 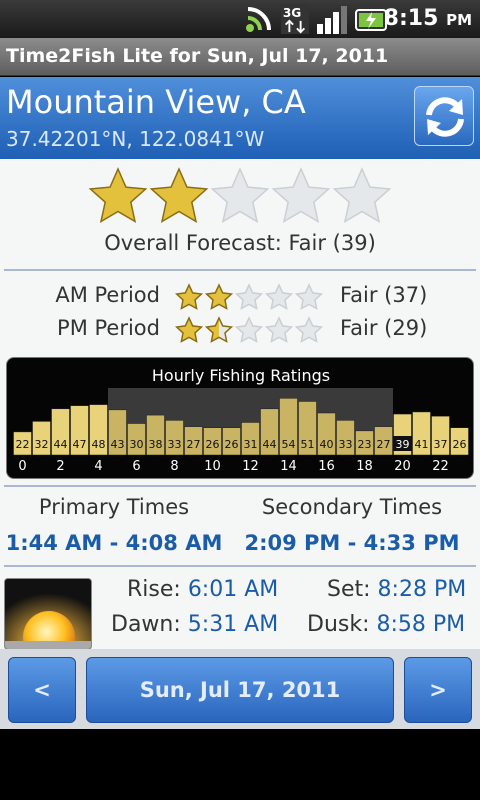 What do you see at coordinates (22, 466) in the screenshot?
I see `hour-axis-label: 0` at bounding box center [22, 466].